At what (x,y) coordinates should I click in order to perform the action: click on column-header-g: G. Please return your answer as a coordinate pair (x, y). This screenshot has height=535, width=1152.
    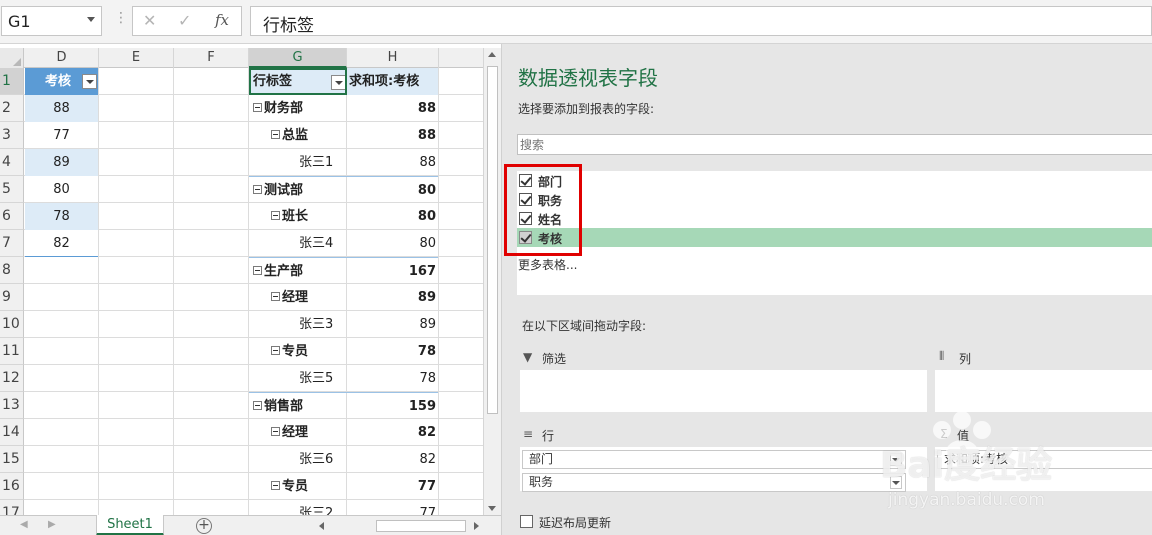
    Looking at the image, I should click on (298, 58).